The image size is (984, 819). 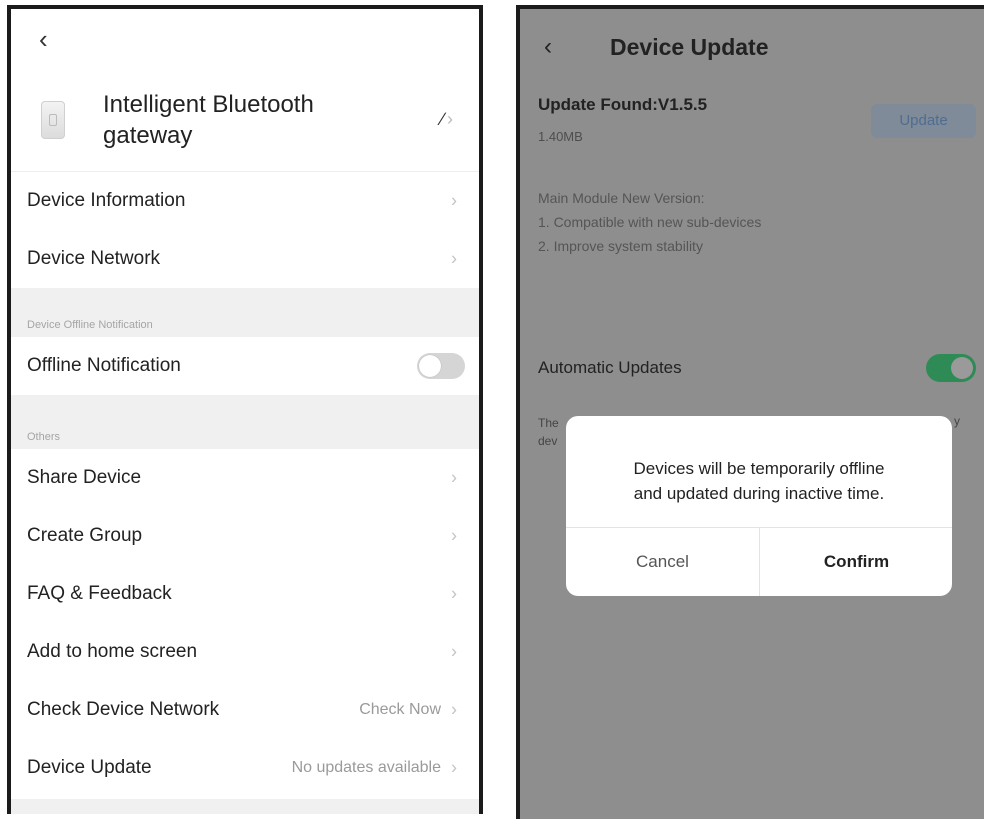 I want to click on dialog-message-line: Devices will be temporarily offline, so click(x=759, y=468).